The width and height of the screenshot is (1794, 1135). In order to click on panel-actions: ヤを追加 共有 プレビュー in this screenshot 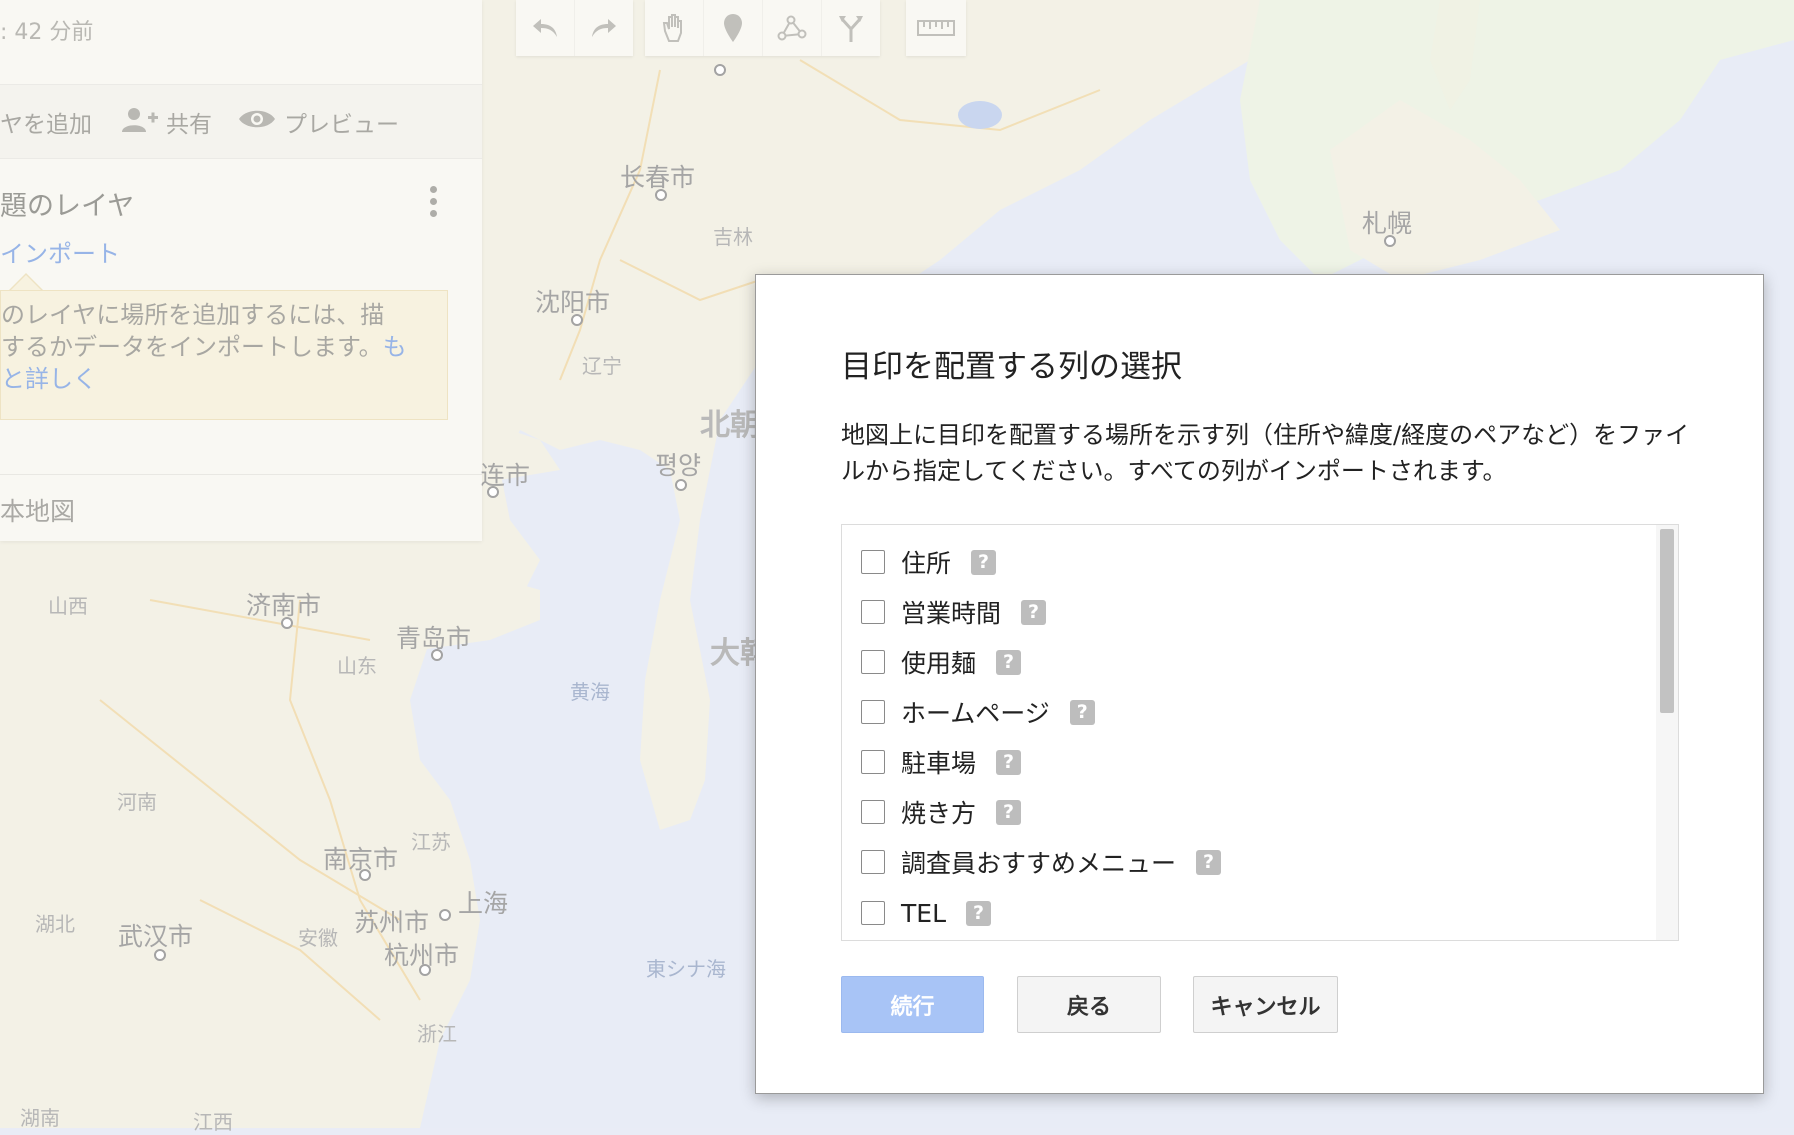, I will do `click(241, 121)`.